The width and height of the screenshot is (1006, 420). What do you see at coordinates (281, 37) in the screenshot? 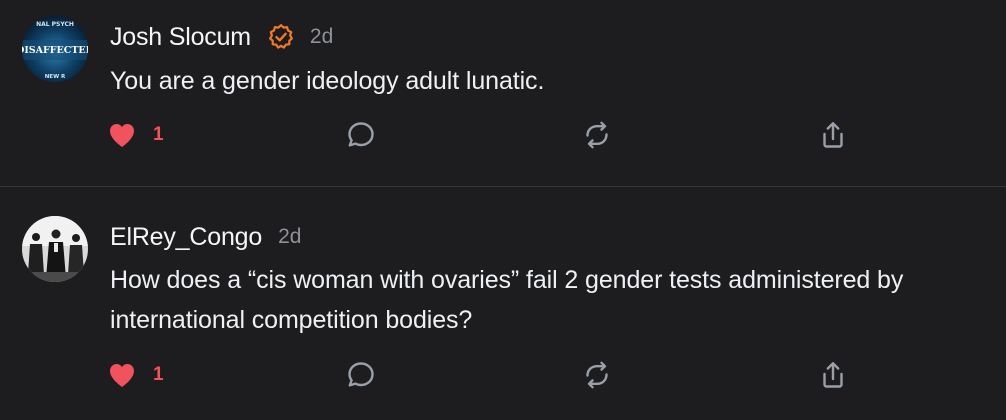
I see `verified-check-icon` at bounding box center [281, 37].